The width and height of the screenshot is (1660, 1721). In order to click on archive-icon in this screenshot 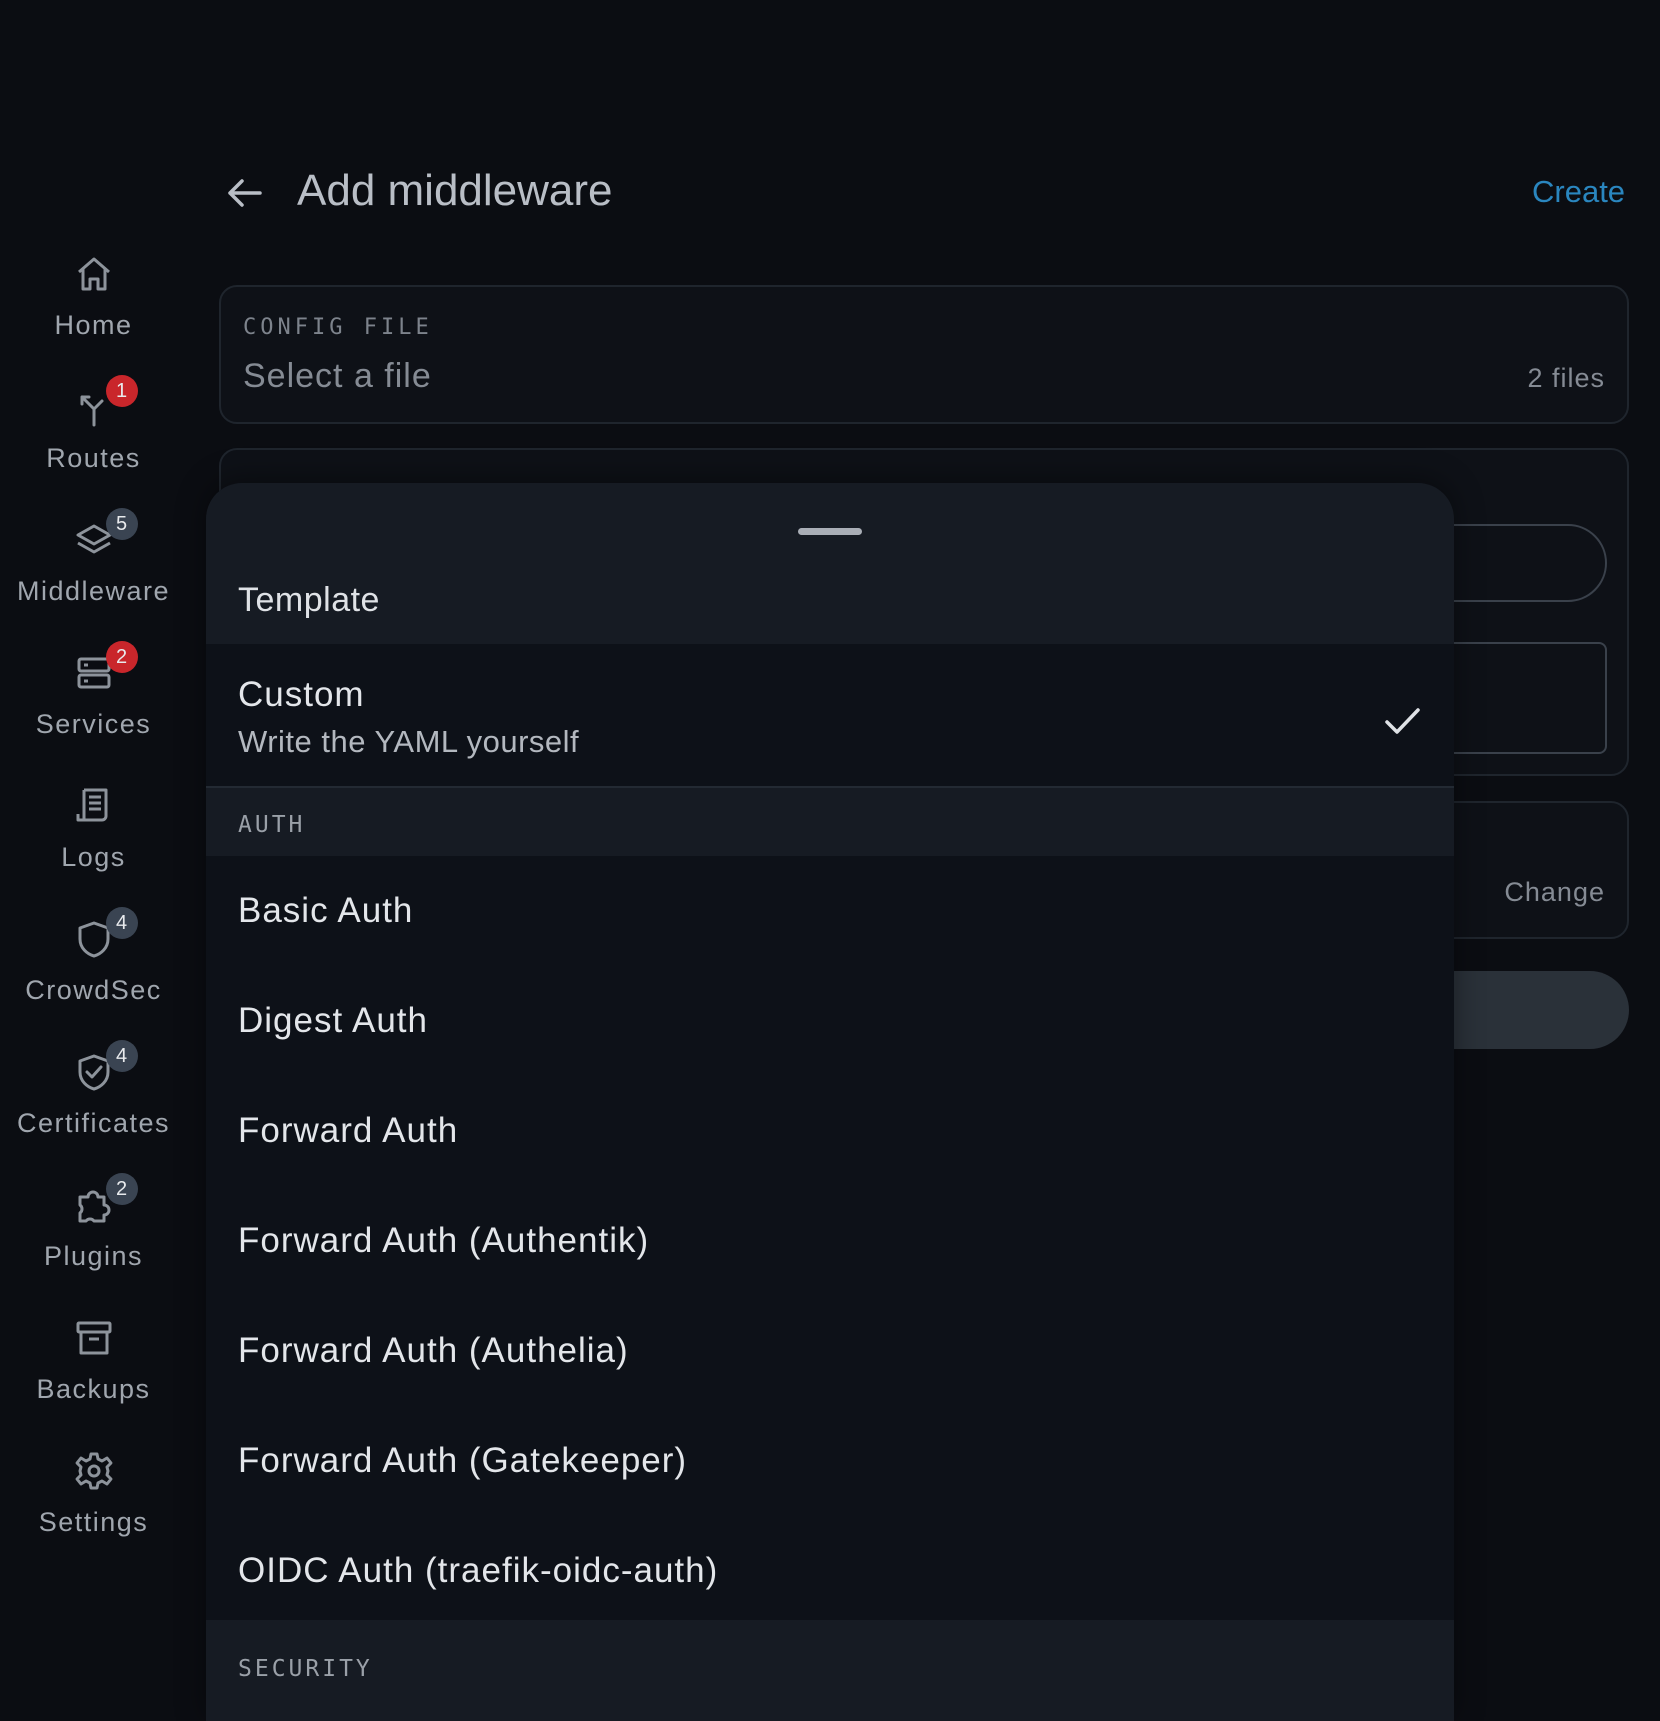, I will do `click(94, 1338)`.